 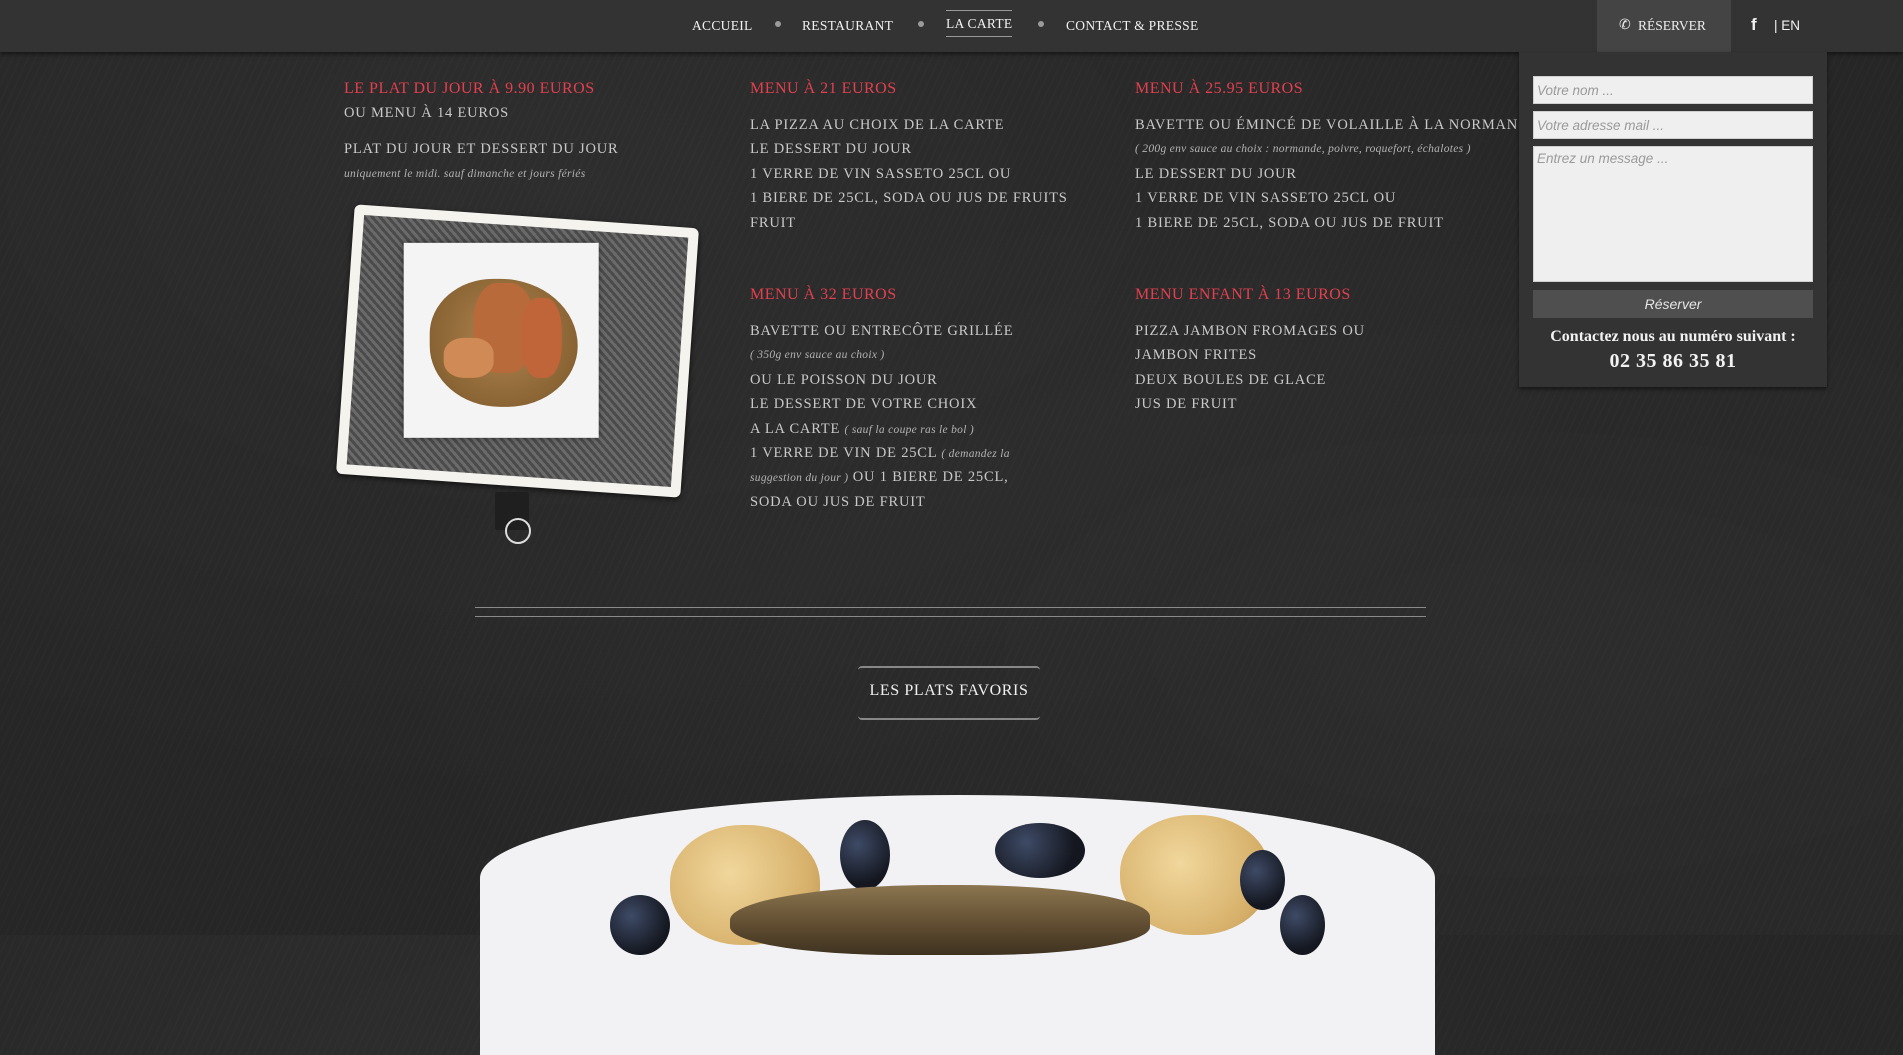 What do you see at coordinates (501, 340) in the screenshot?
I see `plate-image` at bounding box center [501, 340].